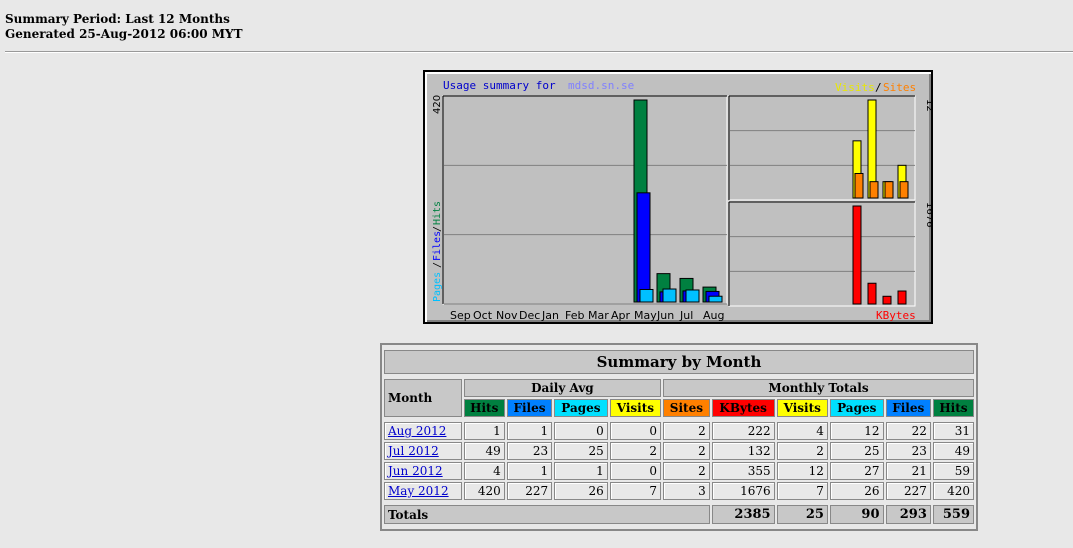 The width and height of the screenshot is (1073, 548). Describe the element at coordinates (802, 514) in the screenshot. I see `total-cell: 25` at that location.